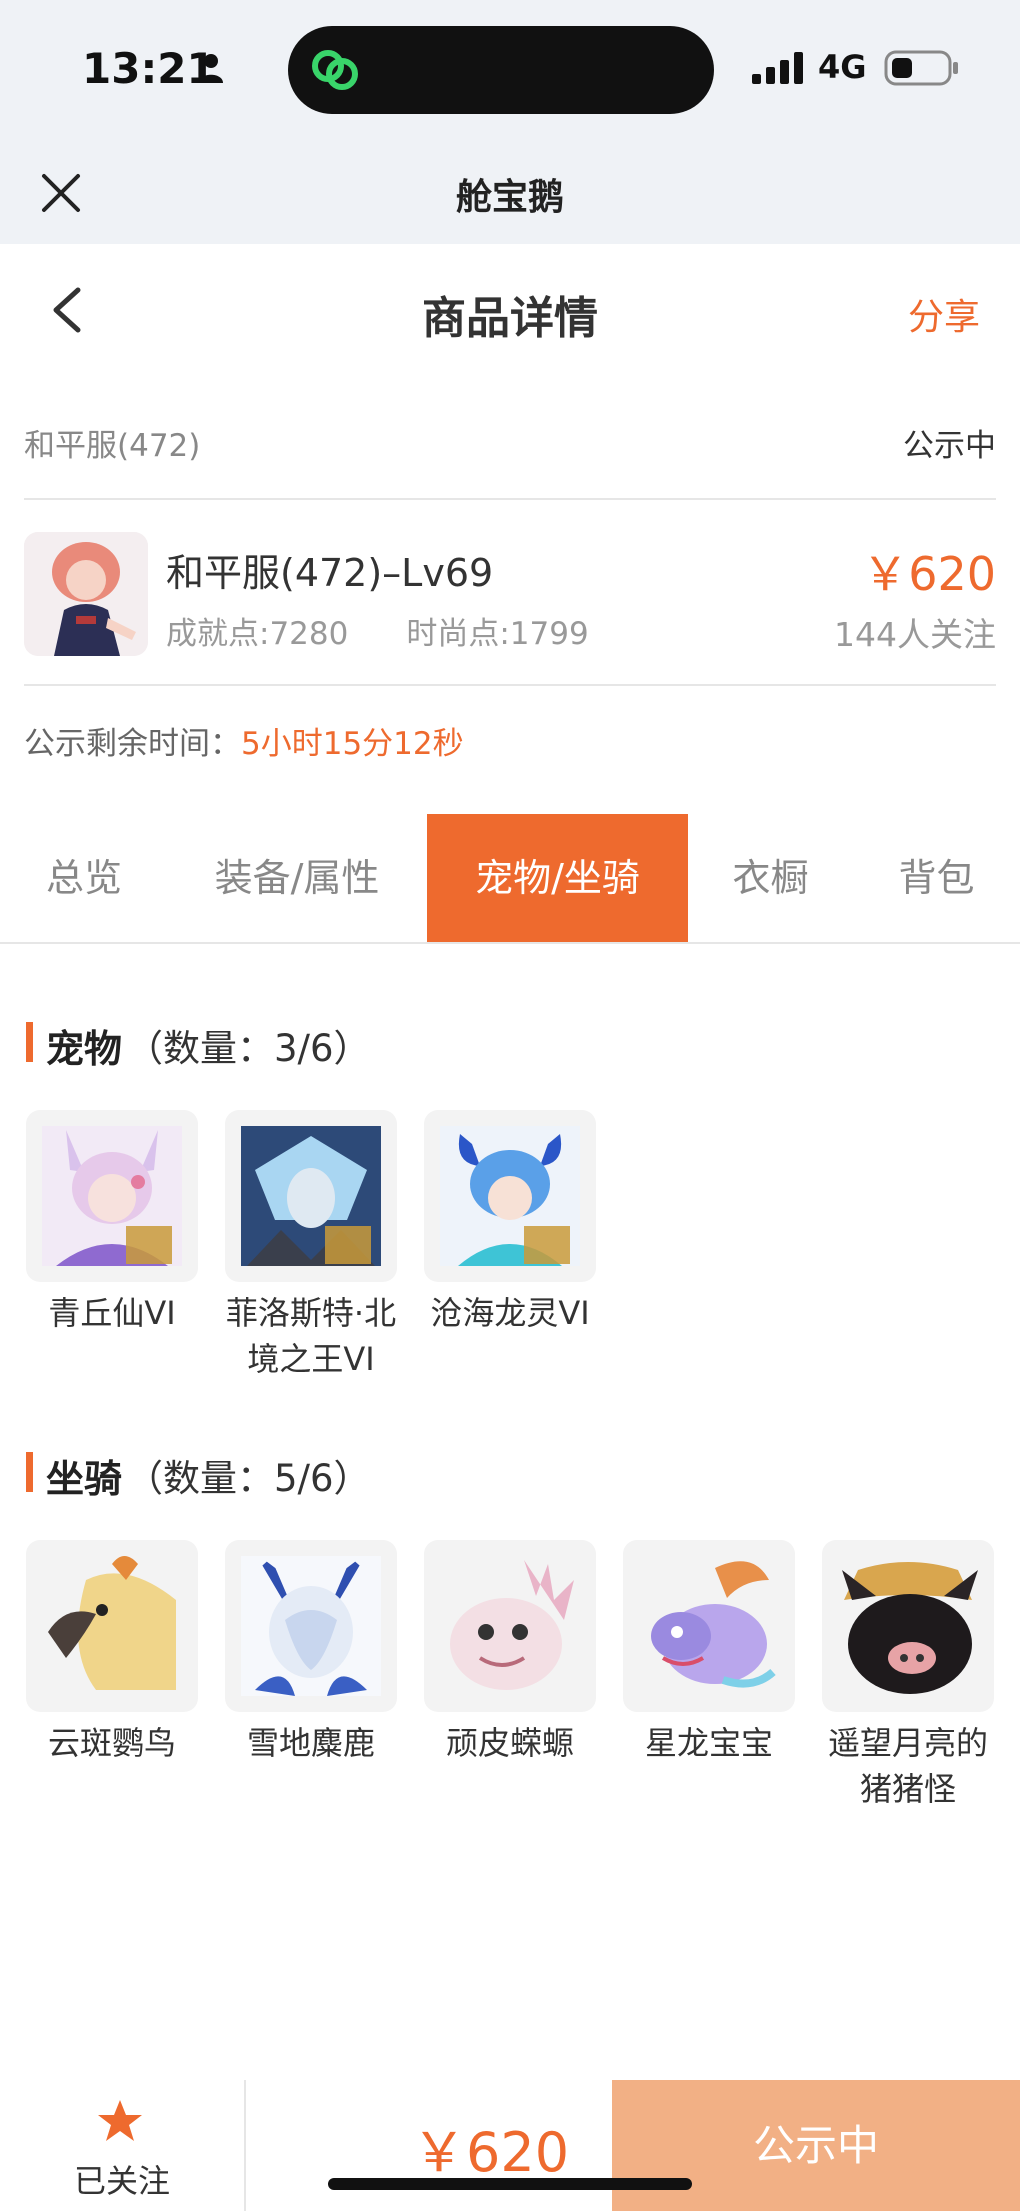 This screenshot has width=1020, height=2211. Describe the element at coordinates (816, 2145) in the screenshot. I see `status-cta-button: 公示中` at that location.